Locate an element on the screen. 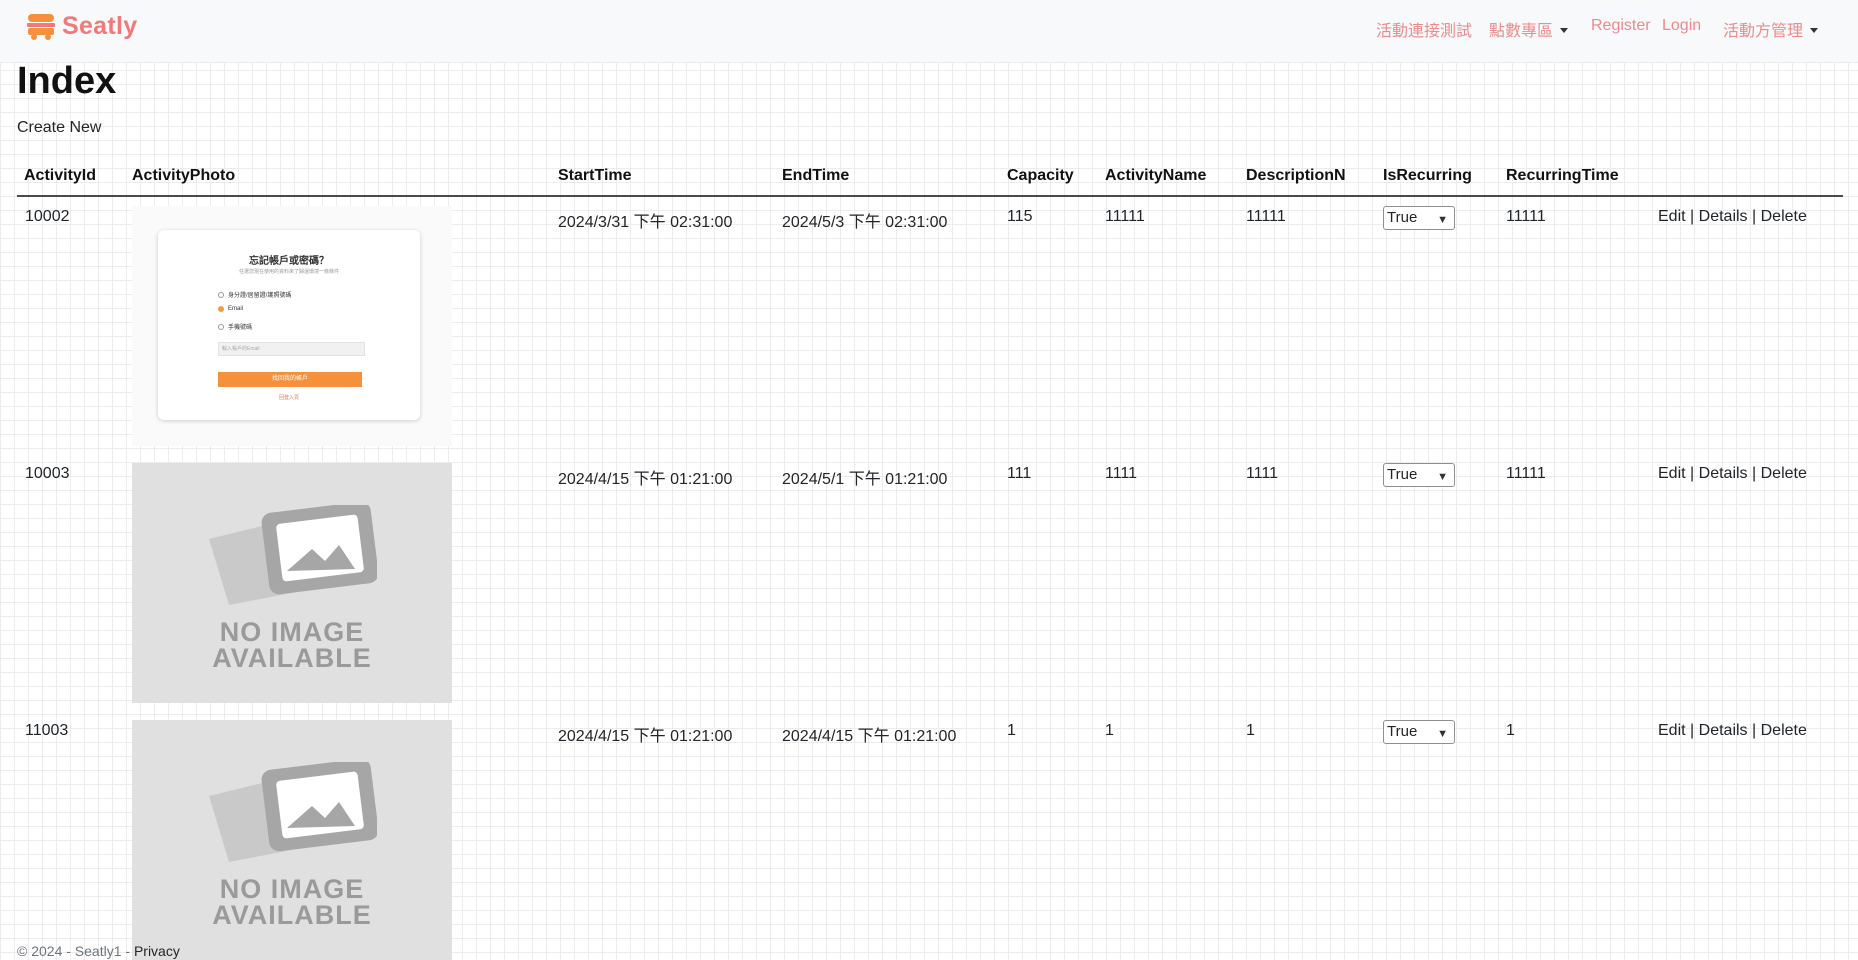 This screenshot has height=960, width=1858. header-recurring-time: RecurringTime is located at coordinates (1562, 175).